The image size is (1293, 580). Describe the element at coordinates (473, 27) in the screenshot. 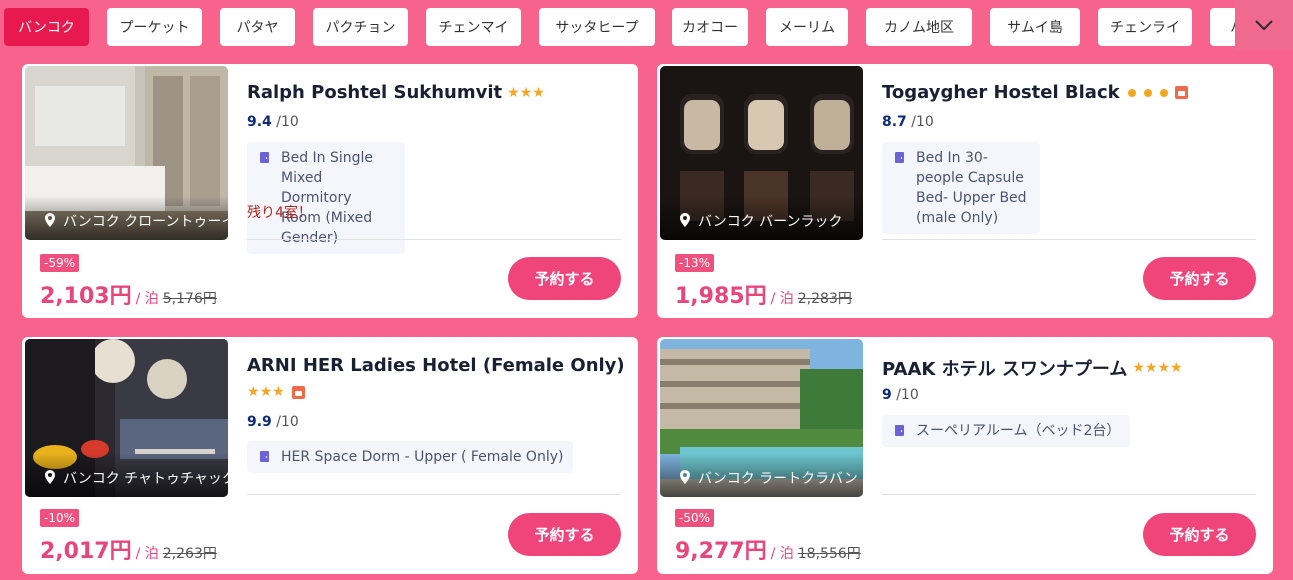

I see `tab-chiang-mai: チェンマイ` at that location.